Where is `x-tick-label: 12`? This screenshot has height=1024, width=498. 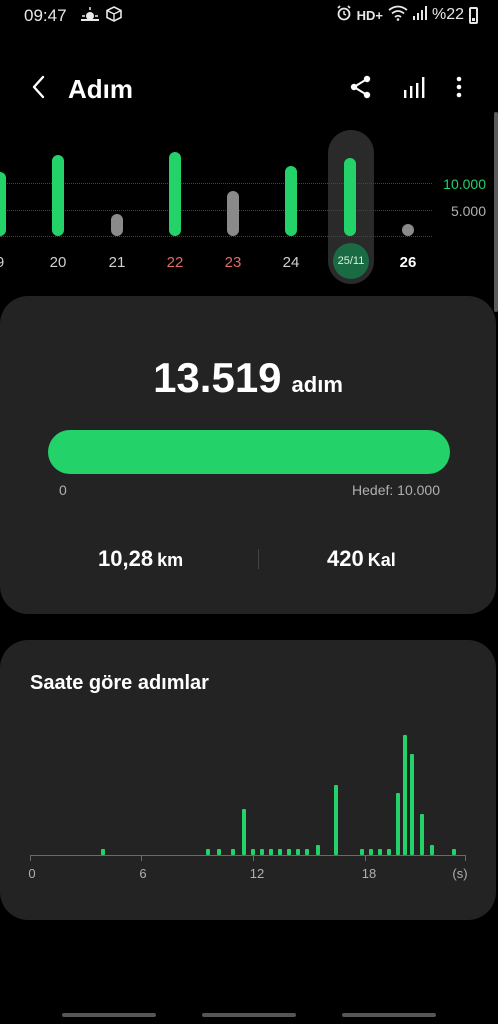 x-tick-label: 12 is located at coordinates (257, 873).